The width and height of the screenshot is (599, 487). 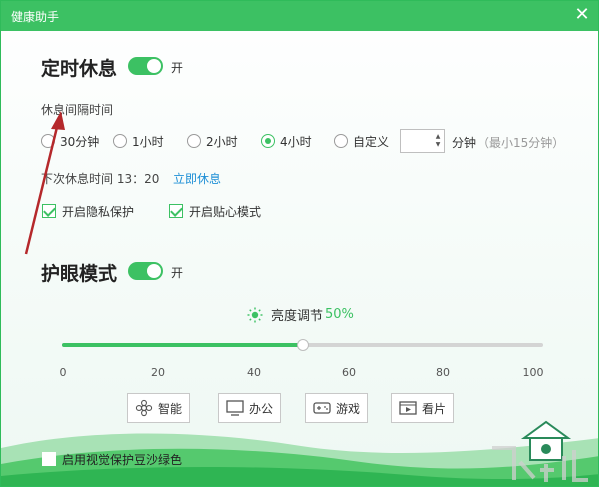 What do you see at coordinates (79, 69) in the screenshot?
I see `rest-section-title: 定时休息` at bounding box center [79, 69].